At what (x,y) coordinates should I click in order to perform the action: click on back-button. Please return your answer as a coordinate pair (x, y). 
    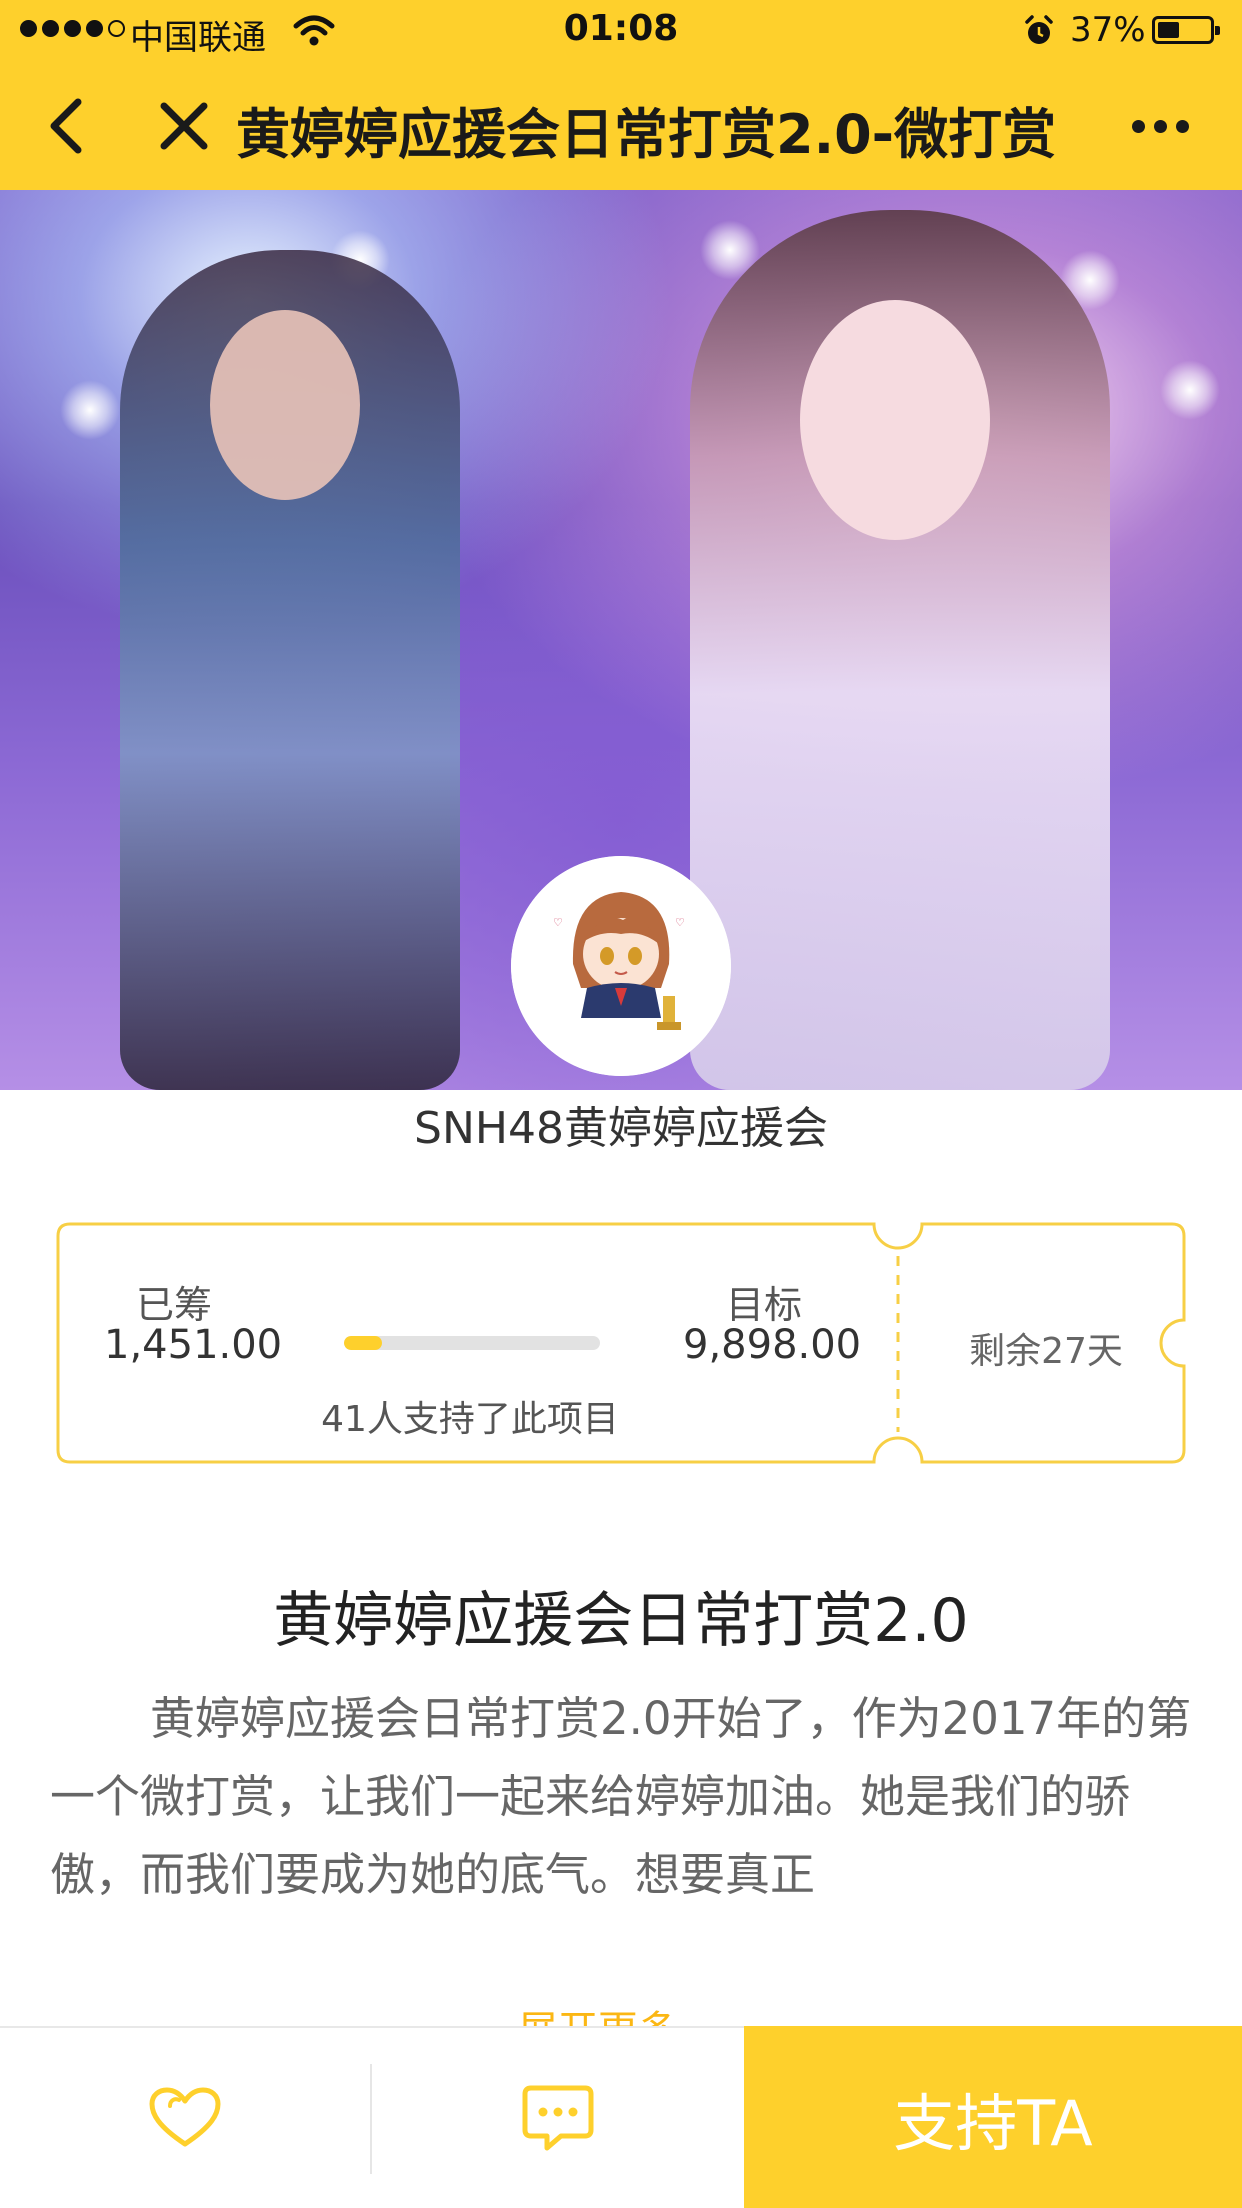
    Looking at the image, I should click on (66, 126).